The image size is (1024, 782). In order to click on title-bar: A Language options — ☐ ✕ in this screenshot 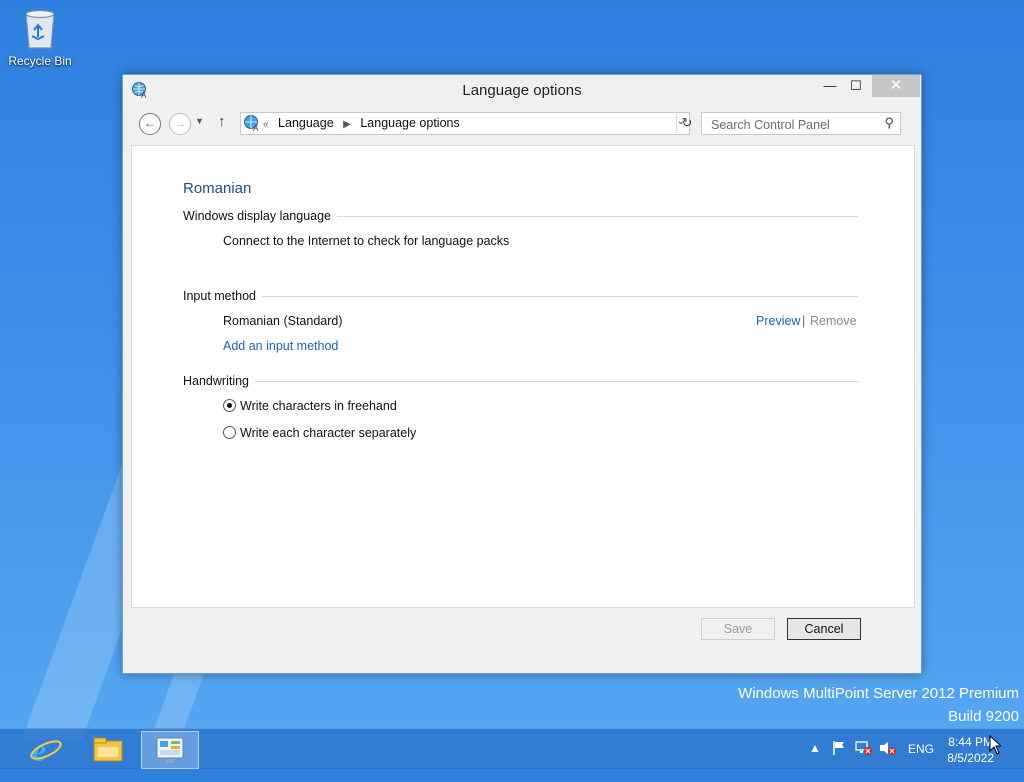, I will do `click(522, 90)`.